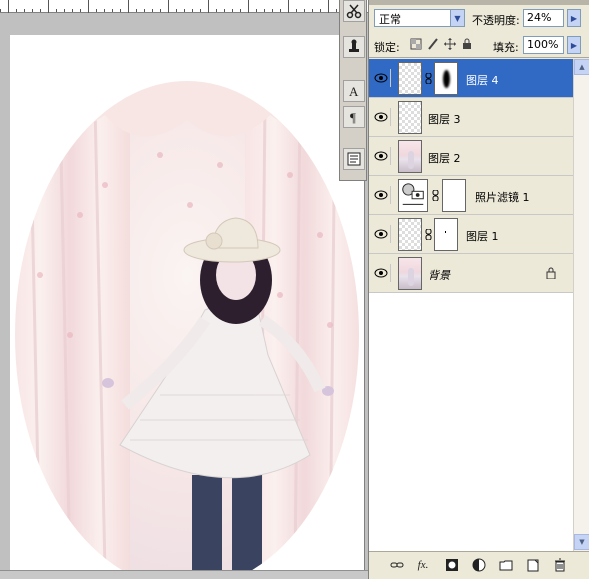 The height and width of the screenshot is (579, 589). What do you see at coordinates (397, 565) in the screenshot?
I see `link-layers-icon` at bounding box center [397, 565].